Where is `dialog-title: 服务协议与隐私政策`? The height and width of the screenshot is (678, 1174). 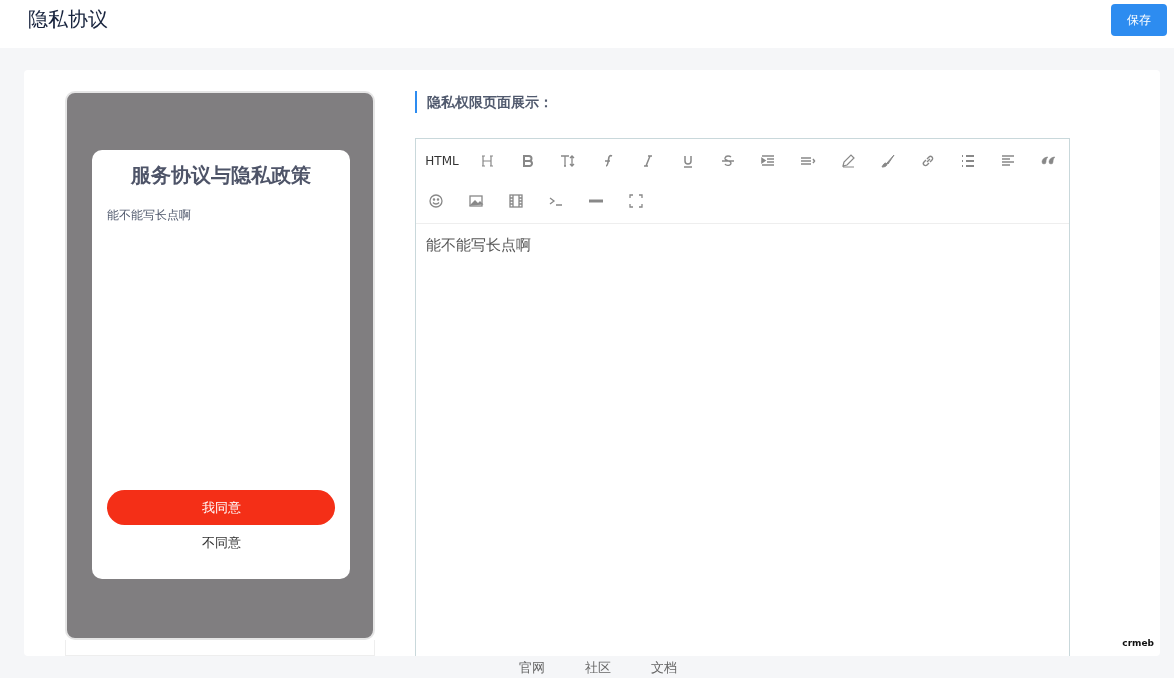
dialog-title: 服务协议与隐私政策 is located at coordinates (221, 175).